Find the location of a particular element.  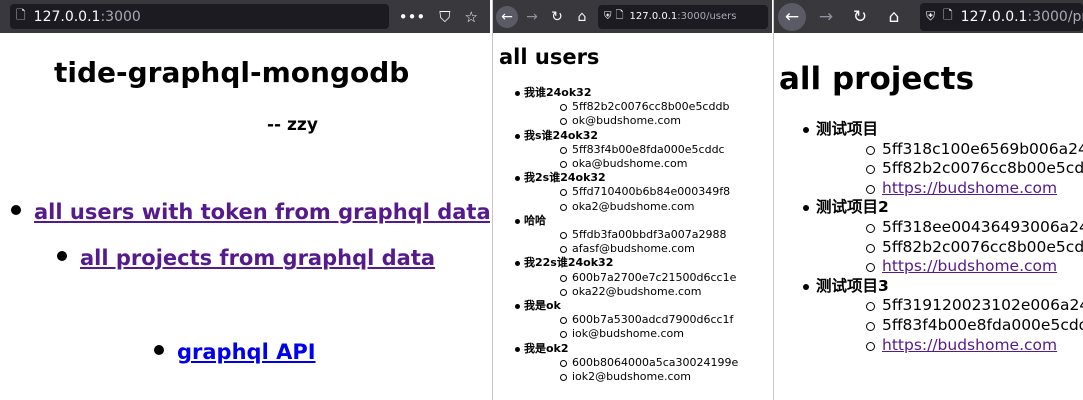

graphql-api-link: graphql API is located at coordinates (246, 352).